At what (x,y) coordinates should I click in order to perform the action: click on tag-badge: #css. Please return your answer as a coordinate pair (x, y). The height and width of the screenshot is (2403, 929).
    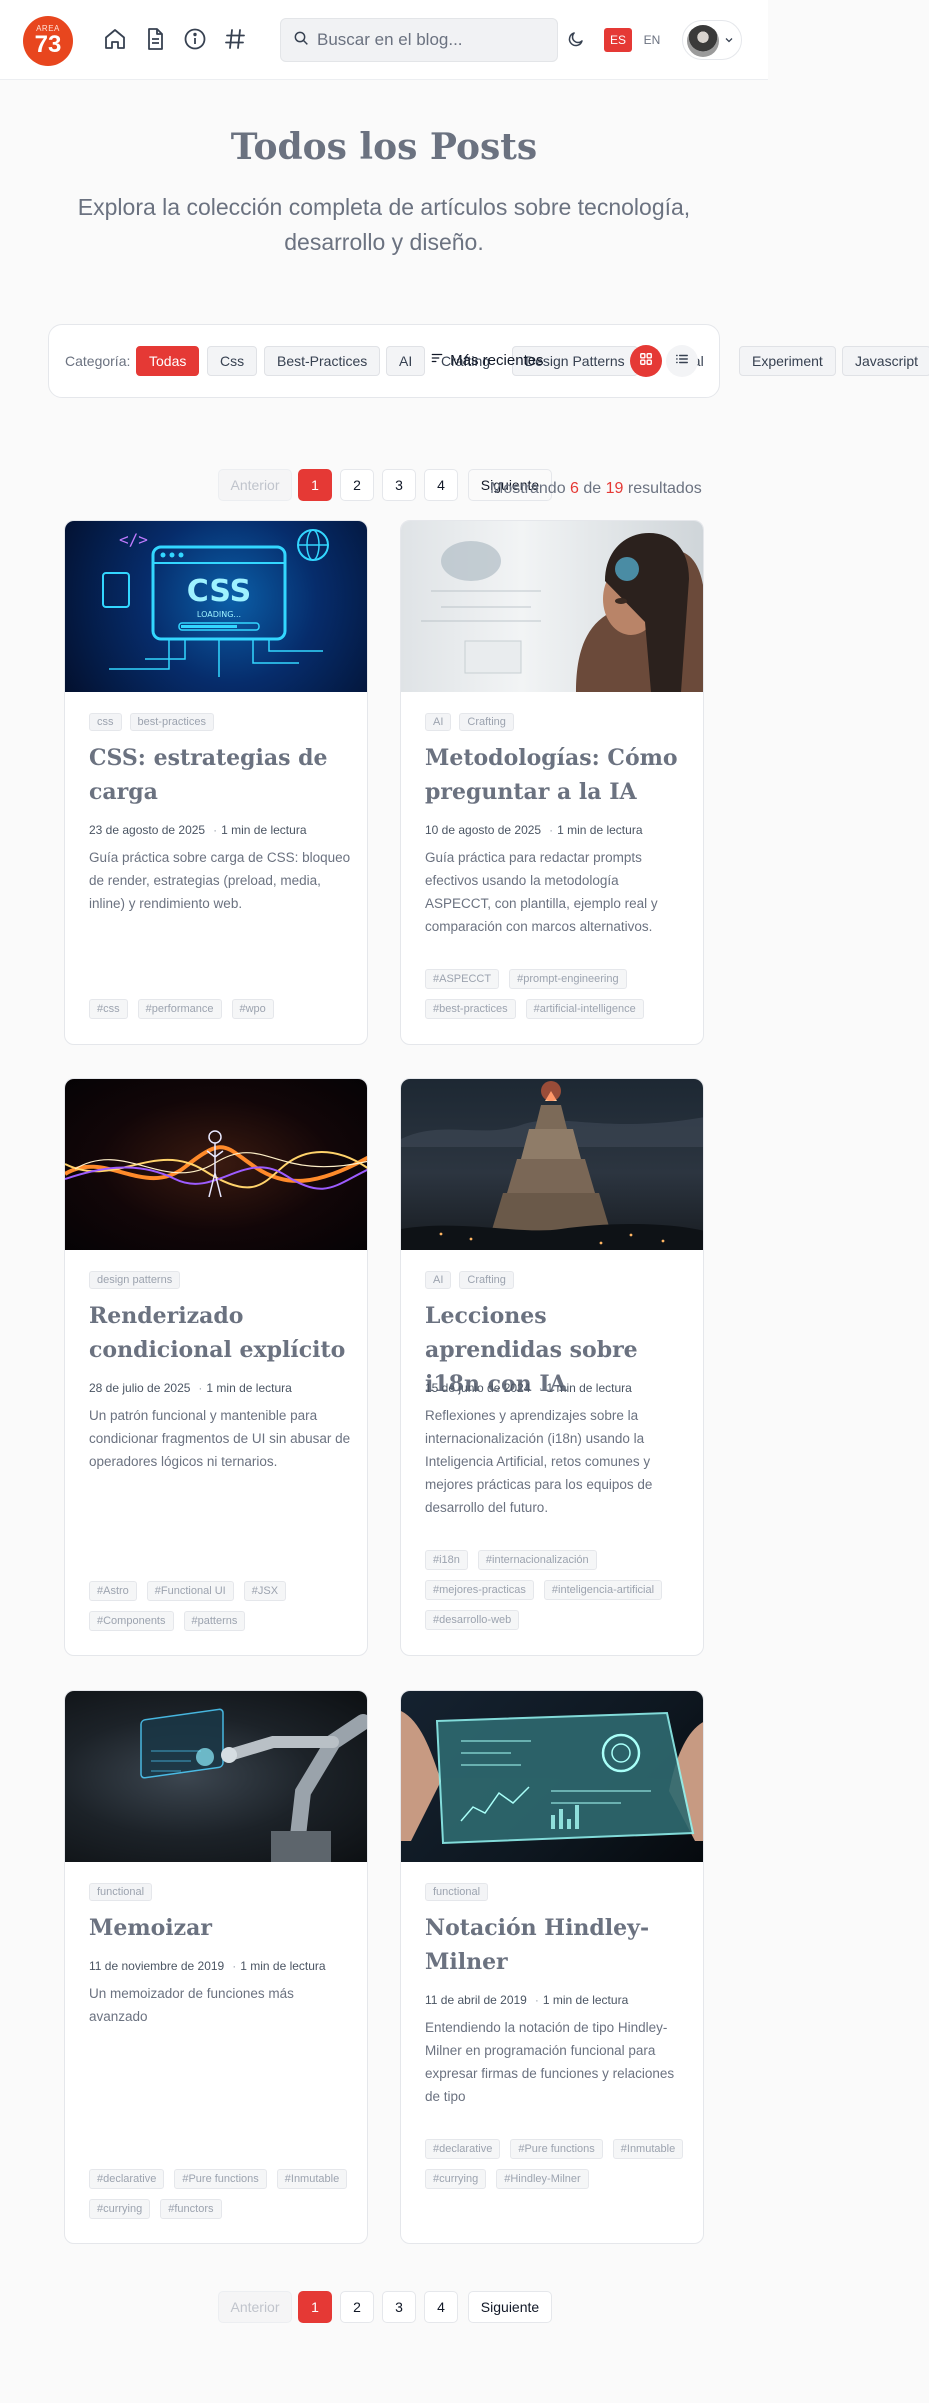
    Looking at the image, I should click on (108, 1009).